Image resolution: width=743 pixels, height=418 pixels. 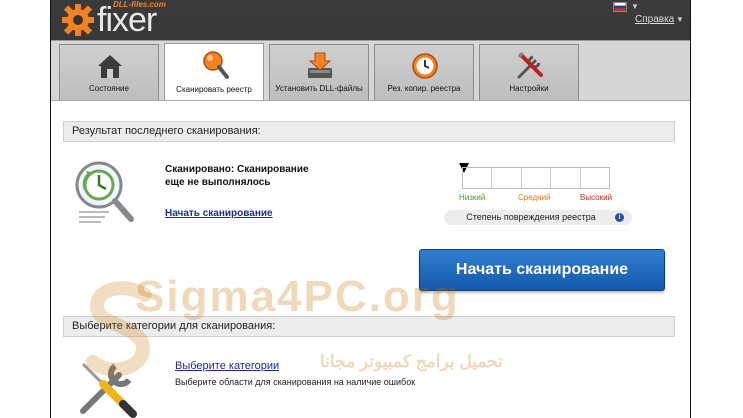 What do you see at coordinates (109, 88) in the screenshot?
I see `tab-label: Состояние` at bounding box center [109, 88].